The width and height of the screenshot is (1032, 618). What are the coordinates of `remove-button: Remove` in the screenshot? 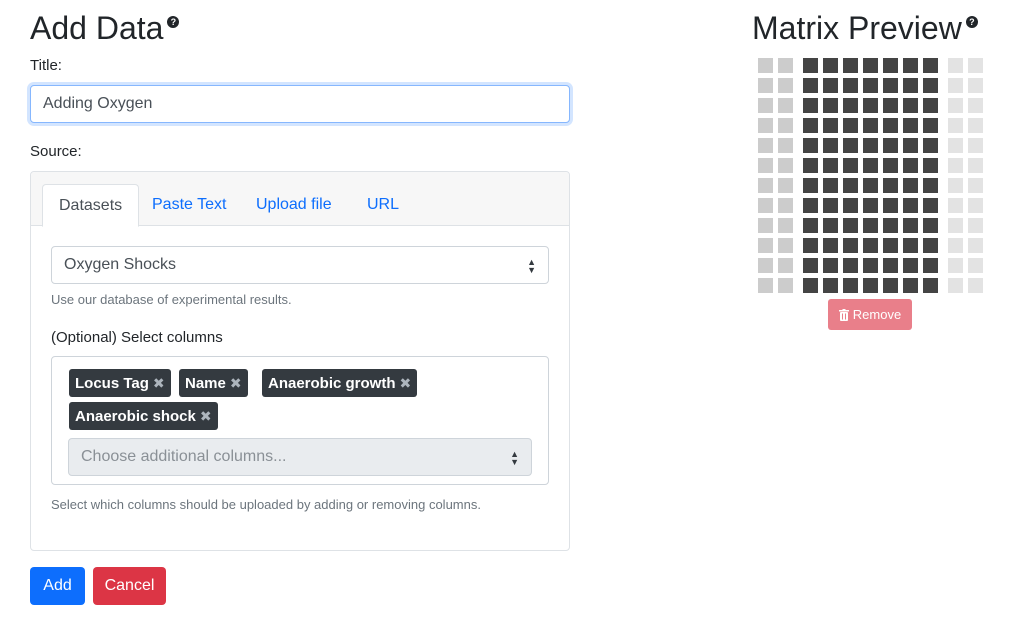 It's located at (870, 314).